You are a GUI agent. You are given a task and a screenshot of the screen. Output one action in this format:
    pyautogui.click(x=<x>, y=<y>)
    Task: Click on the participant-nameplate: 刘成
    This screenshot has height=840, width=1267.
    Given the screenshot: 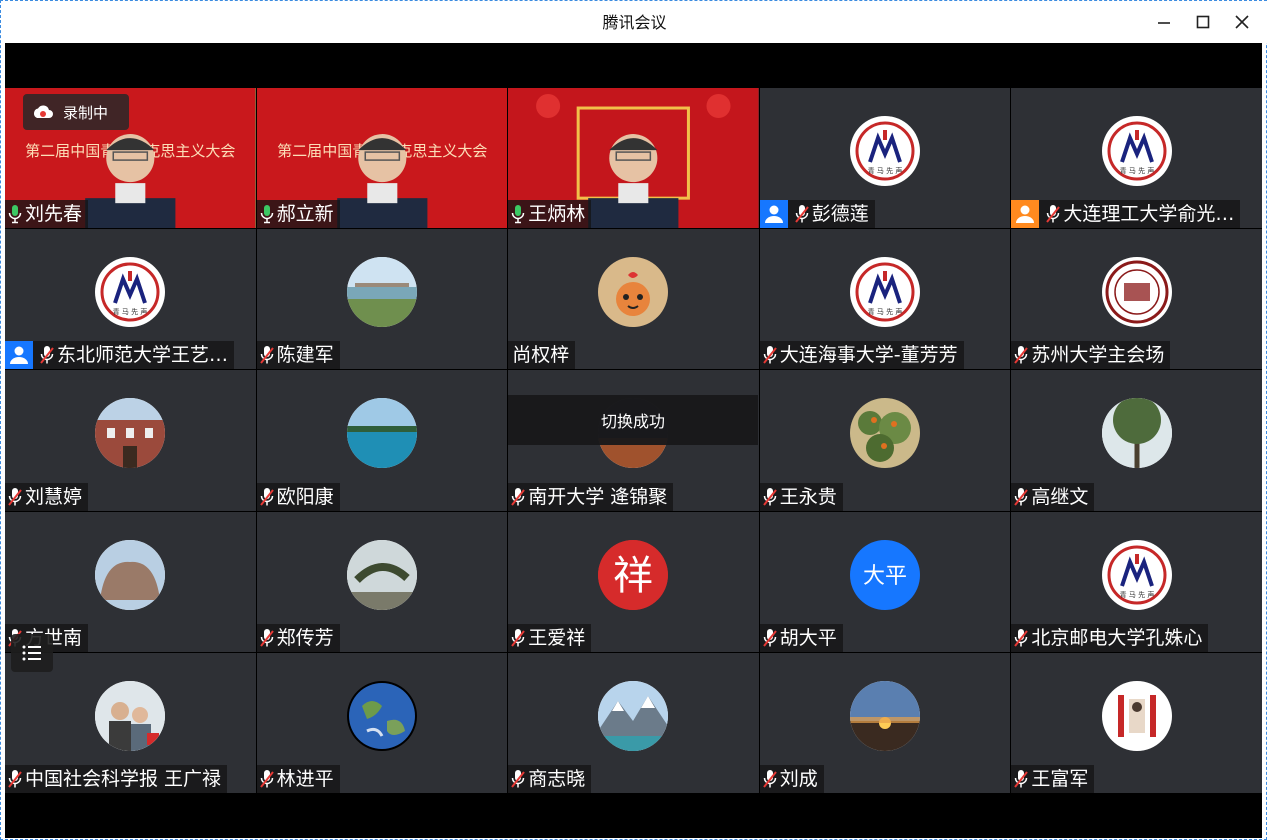 What is the action you would take?
    pyautogui.click(x=791, y=778)
    